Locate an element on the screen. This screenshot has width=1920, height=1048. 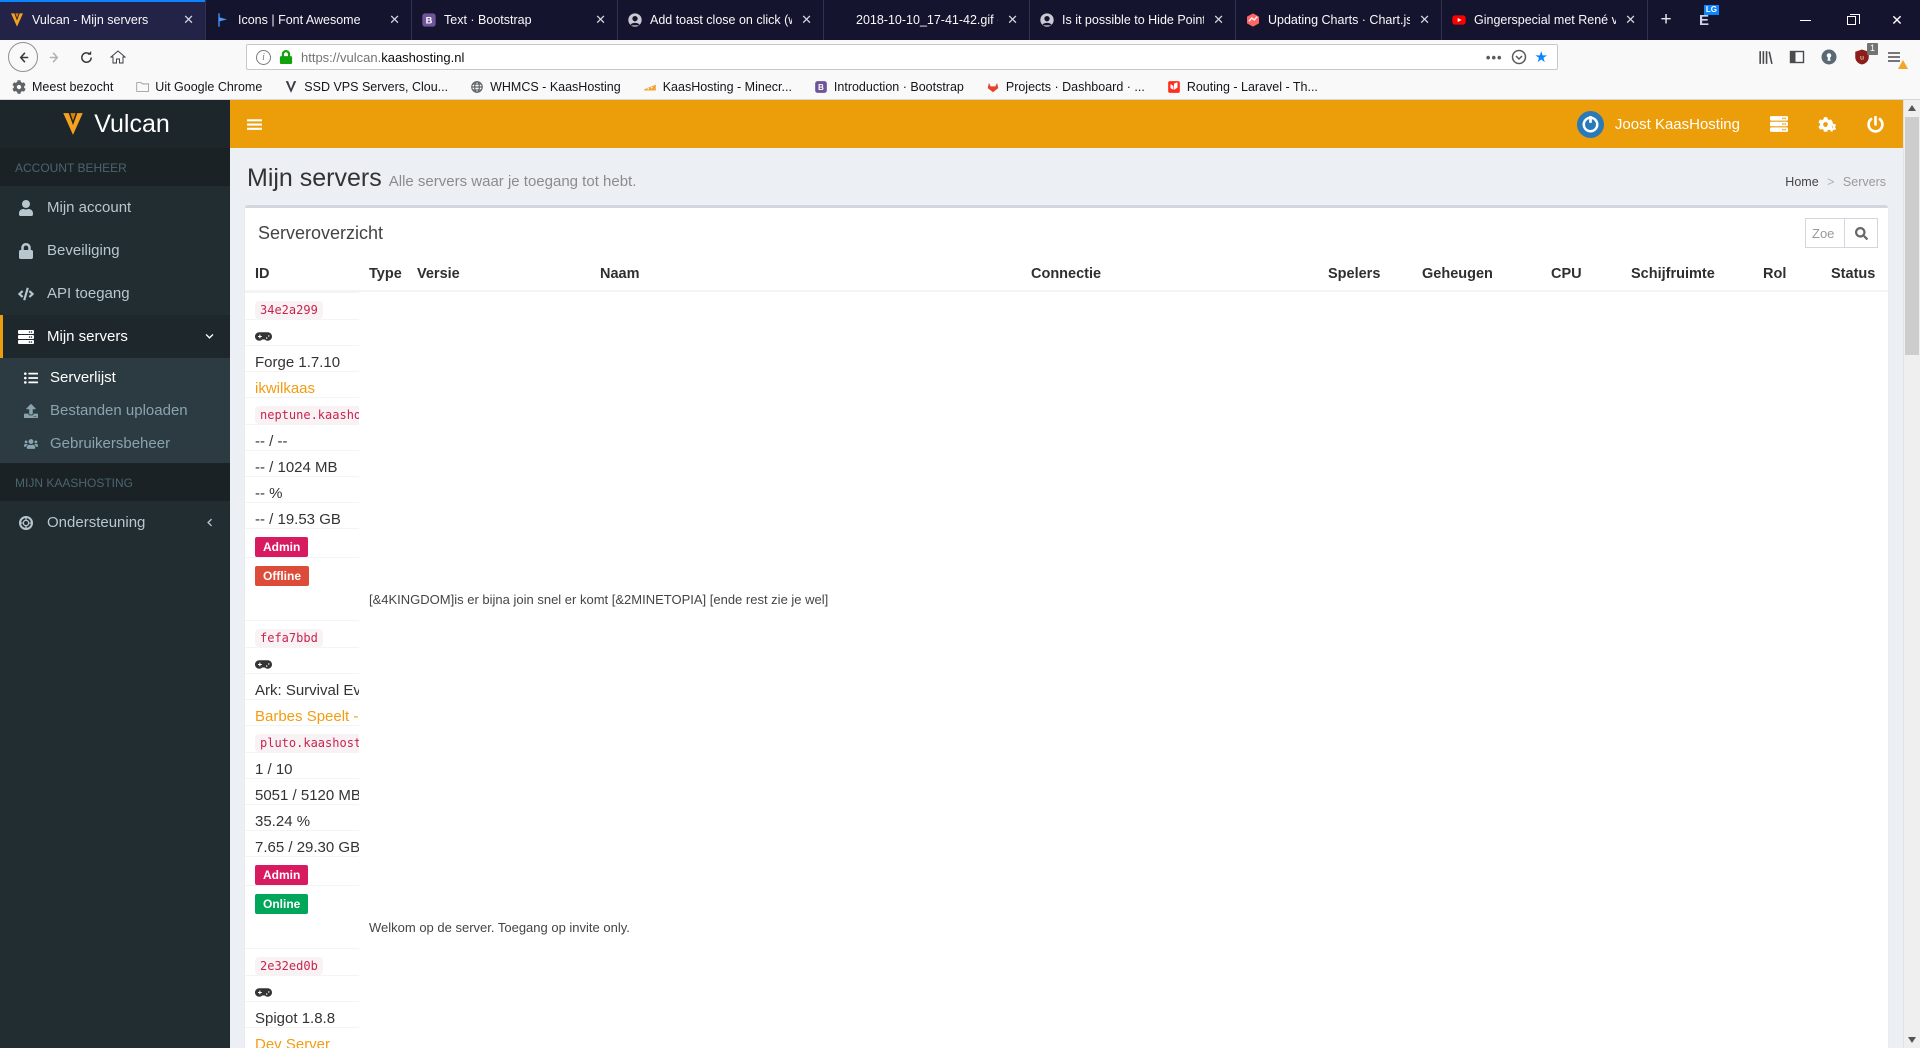
server-address: neptune.kaashosting.nl:34111 is located at coordinates (307, 415).